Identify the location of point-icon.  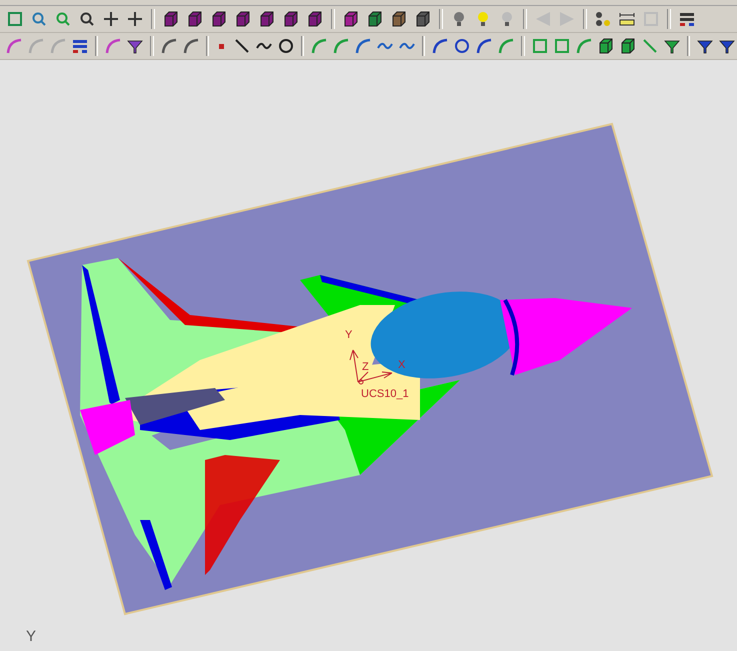
(221, 46).